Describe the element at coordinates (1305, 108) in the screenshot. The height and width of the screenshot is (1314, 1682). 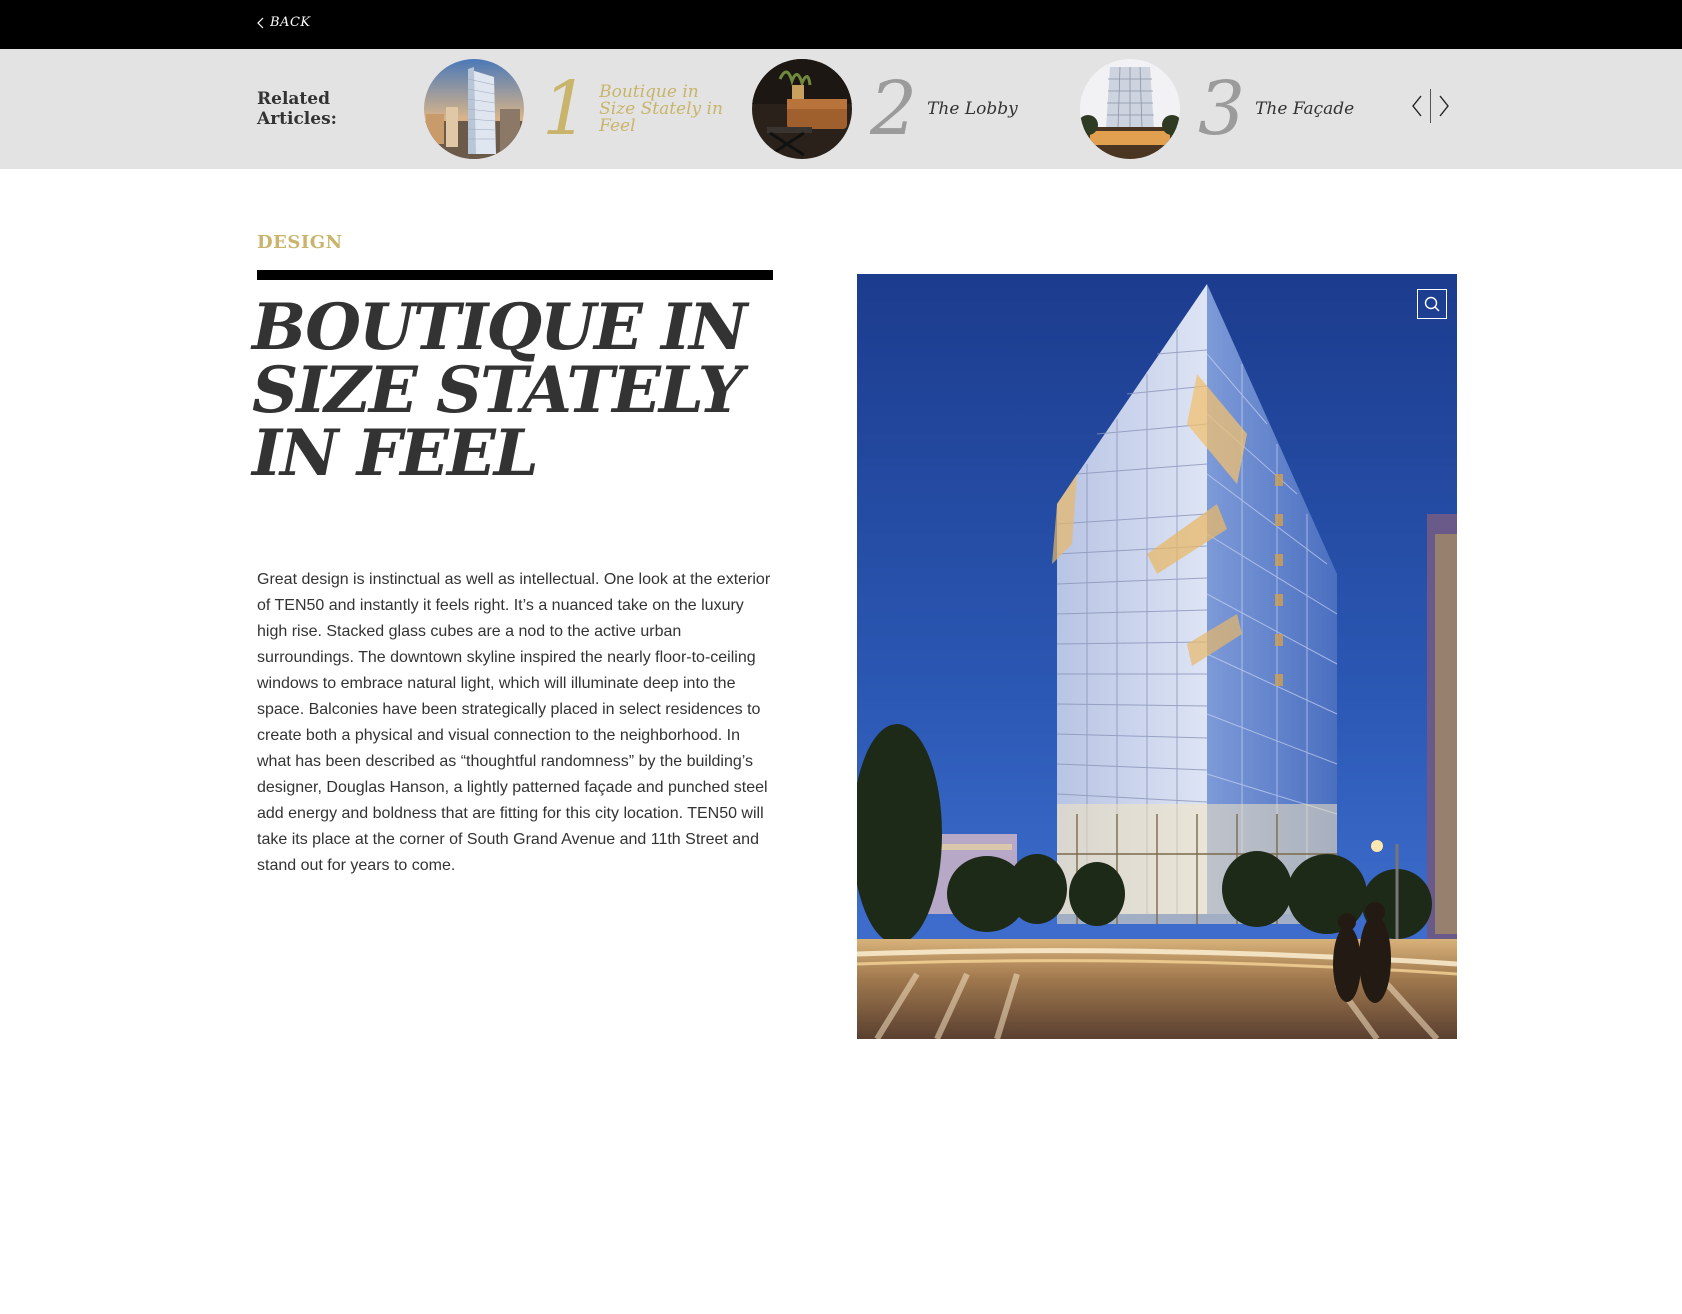
I see `related-title: The Façade` at that location.